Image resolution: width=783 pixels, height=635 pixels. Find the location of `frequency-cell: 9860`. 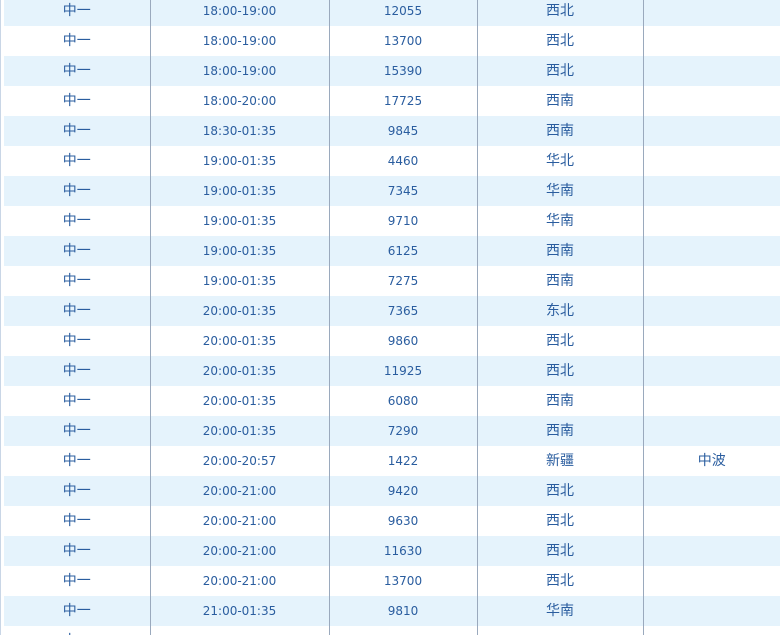

frequency-cell: 9860 is located at coordinates (402, 341).